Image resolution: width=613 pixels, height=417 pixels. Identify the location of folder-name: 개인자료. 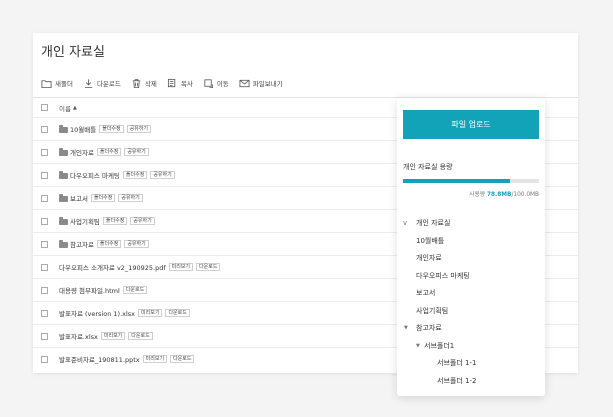
(82, 152).